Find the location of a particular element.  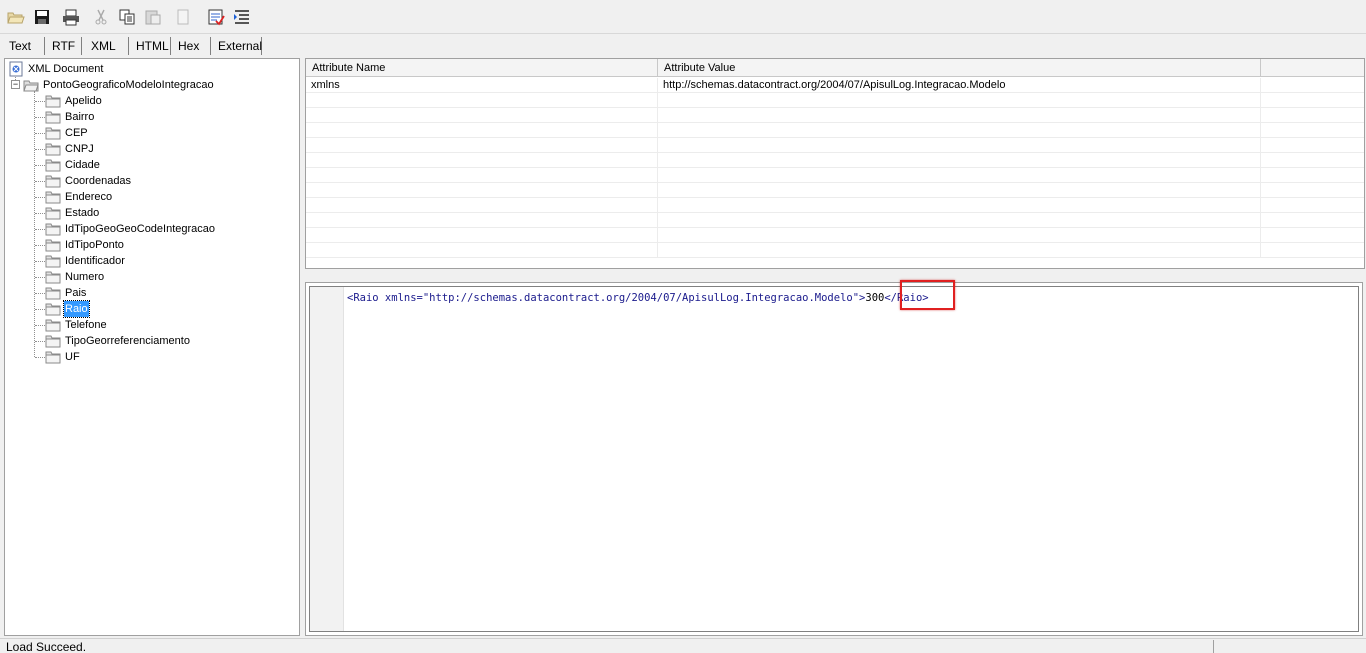

tree-node: Telefone is located at coordinates (76, 325).